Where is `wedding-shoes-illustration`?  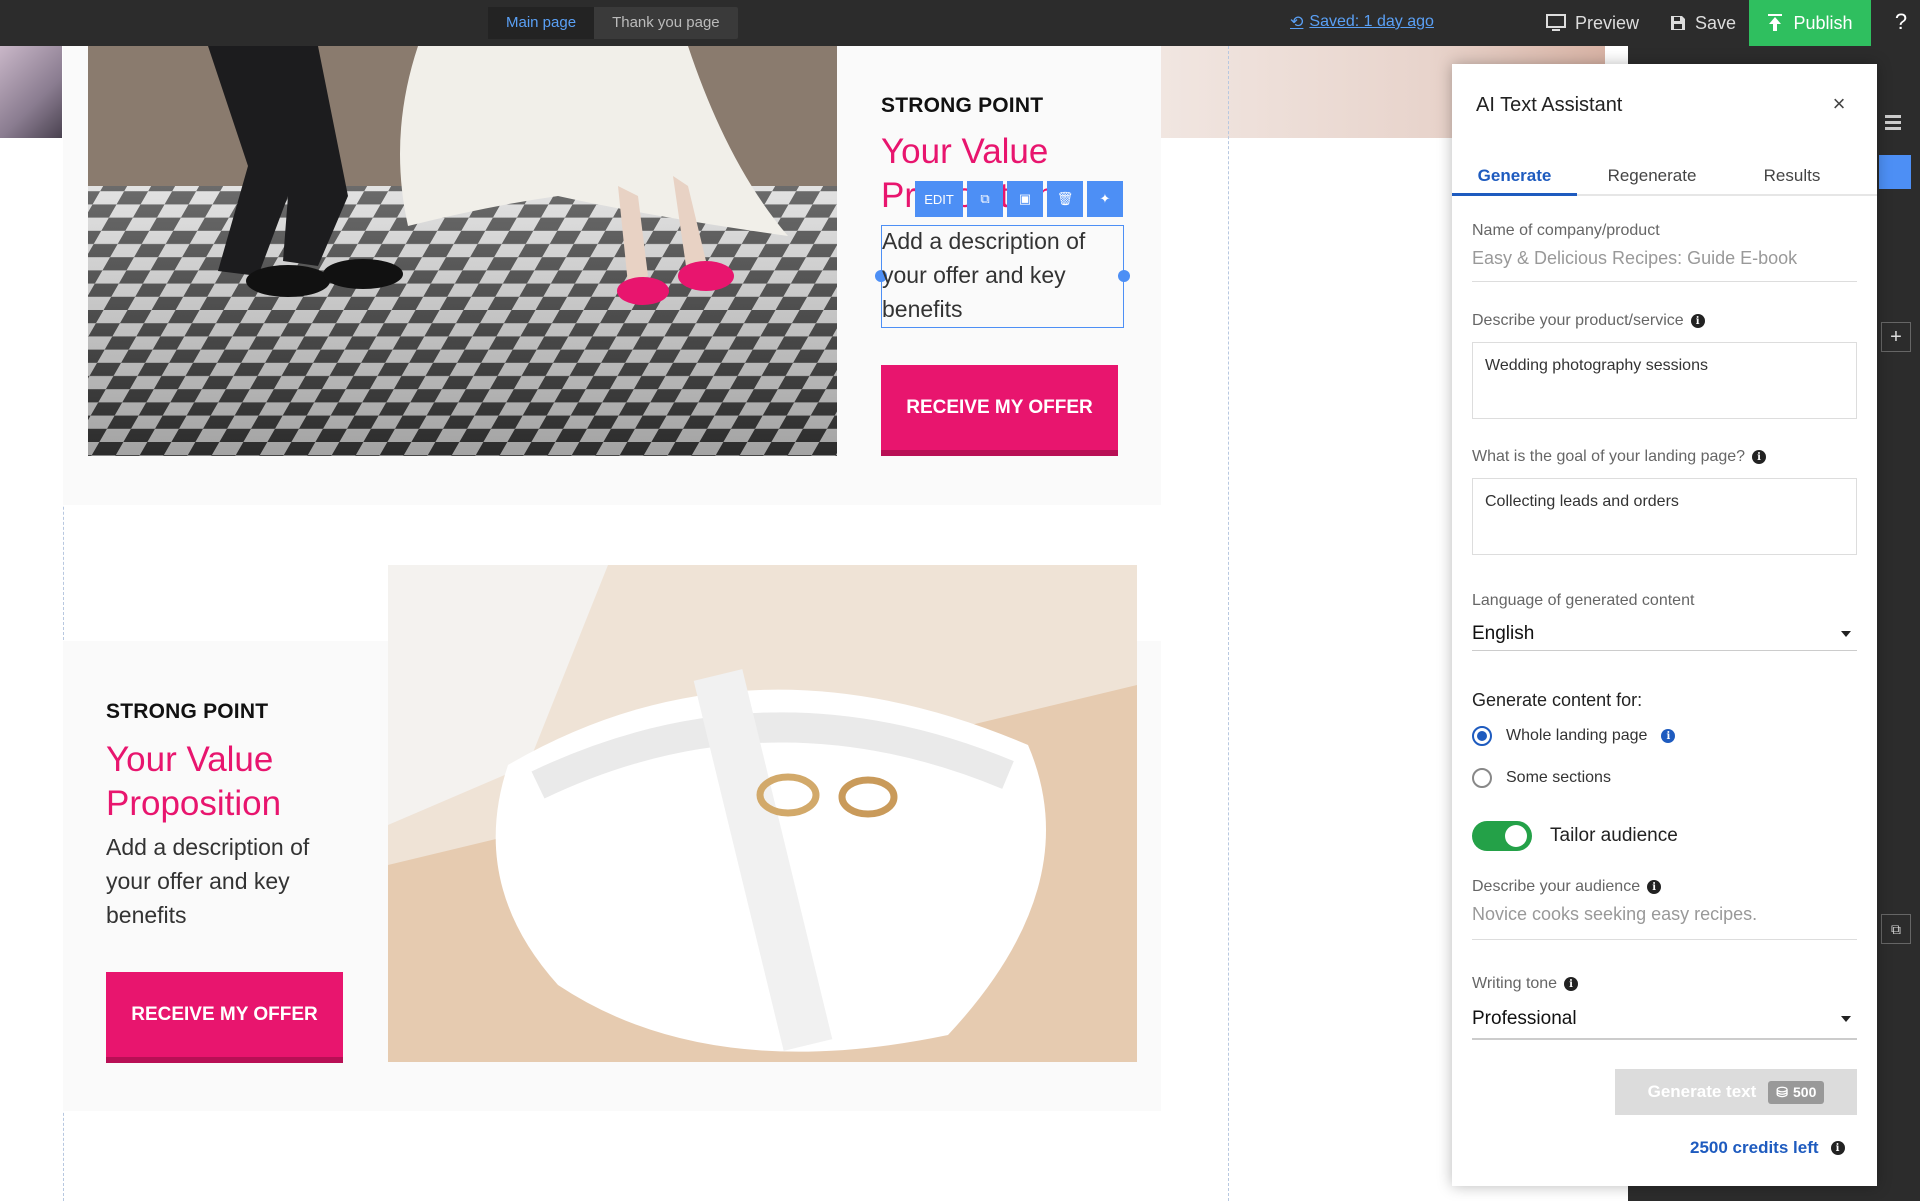
wedding-shoes-illustration is located at coordinates (462, 251).